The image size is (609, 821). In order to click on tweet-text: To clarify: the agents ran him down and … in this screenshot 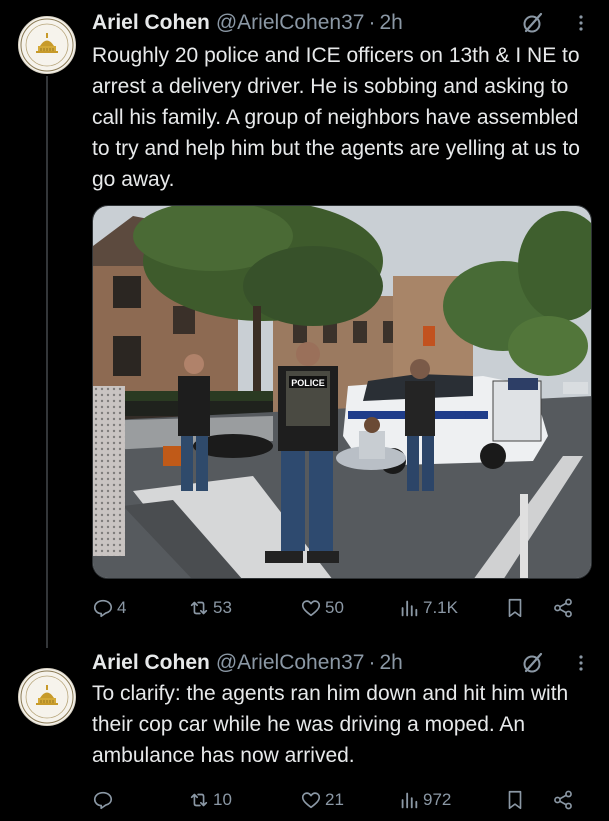, I will do `click(330, 724)`.